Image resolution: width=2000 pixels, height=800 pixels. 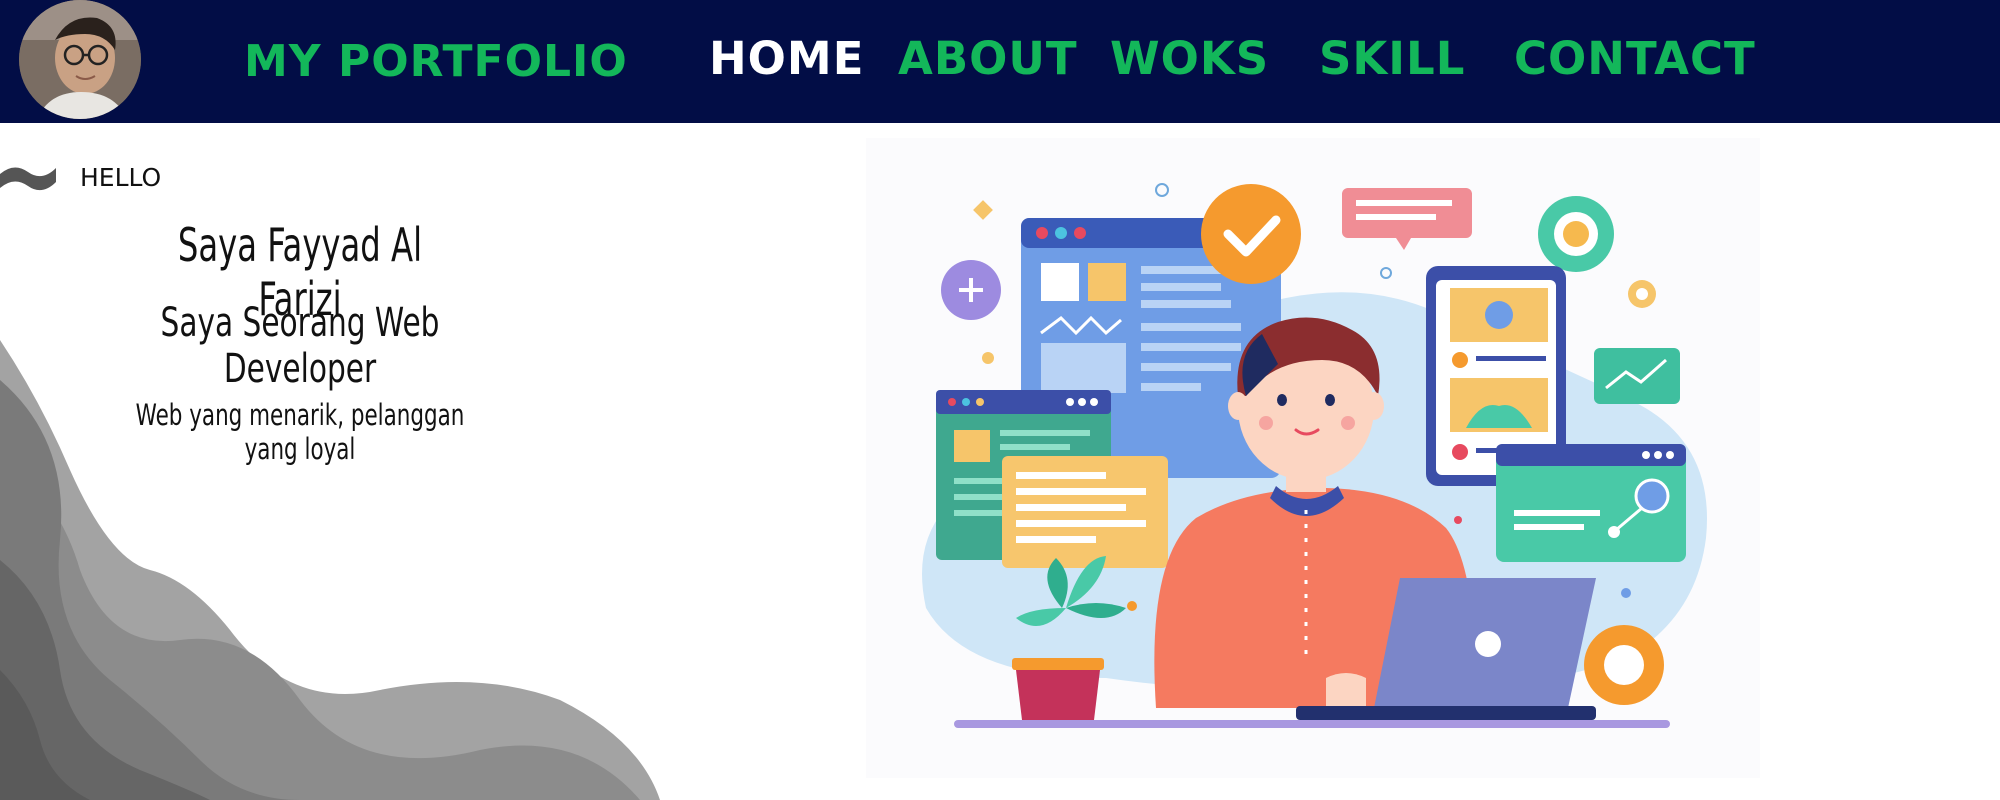 What do you see at coordinates (786, 58) in the screenshot?
I see `nav-home-link: HOME` at bounding box center [786, 58].